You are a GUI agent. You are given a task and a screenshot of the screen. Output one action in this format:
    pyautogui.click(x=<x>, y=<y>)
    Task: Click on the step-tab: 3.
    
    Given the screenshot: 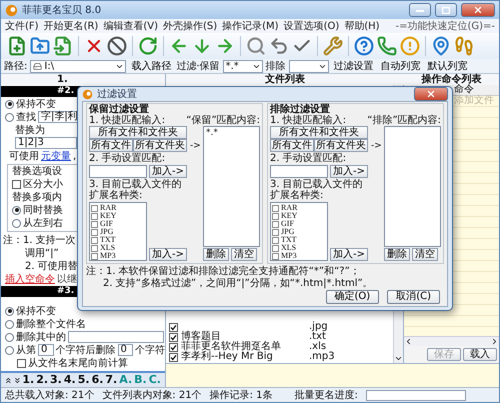 What is the action you would take?
    pyautogui.click(x=56, y=380)
    